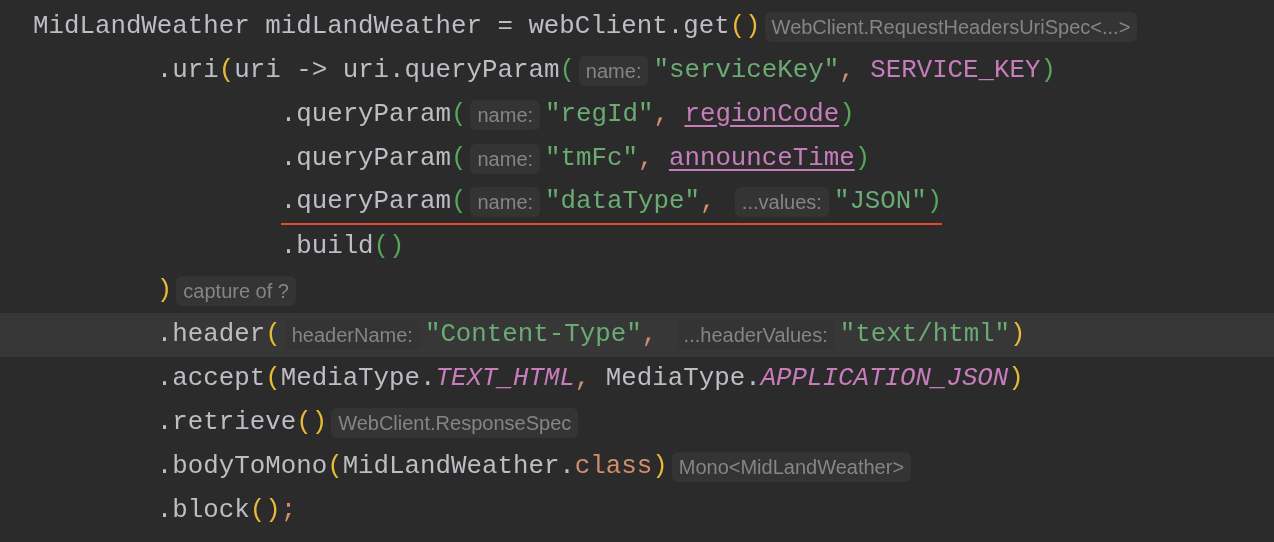 The image size is (1274, 542). What do you see at coordinates (187, 70) in the screenshot?
I see `code-token: .uri` at bounding box center [187, 70].